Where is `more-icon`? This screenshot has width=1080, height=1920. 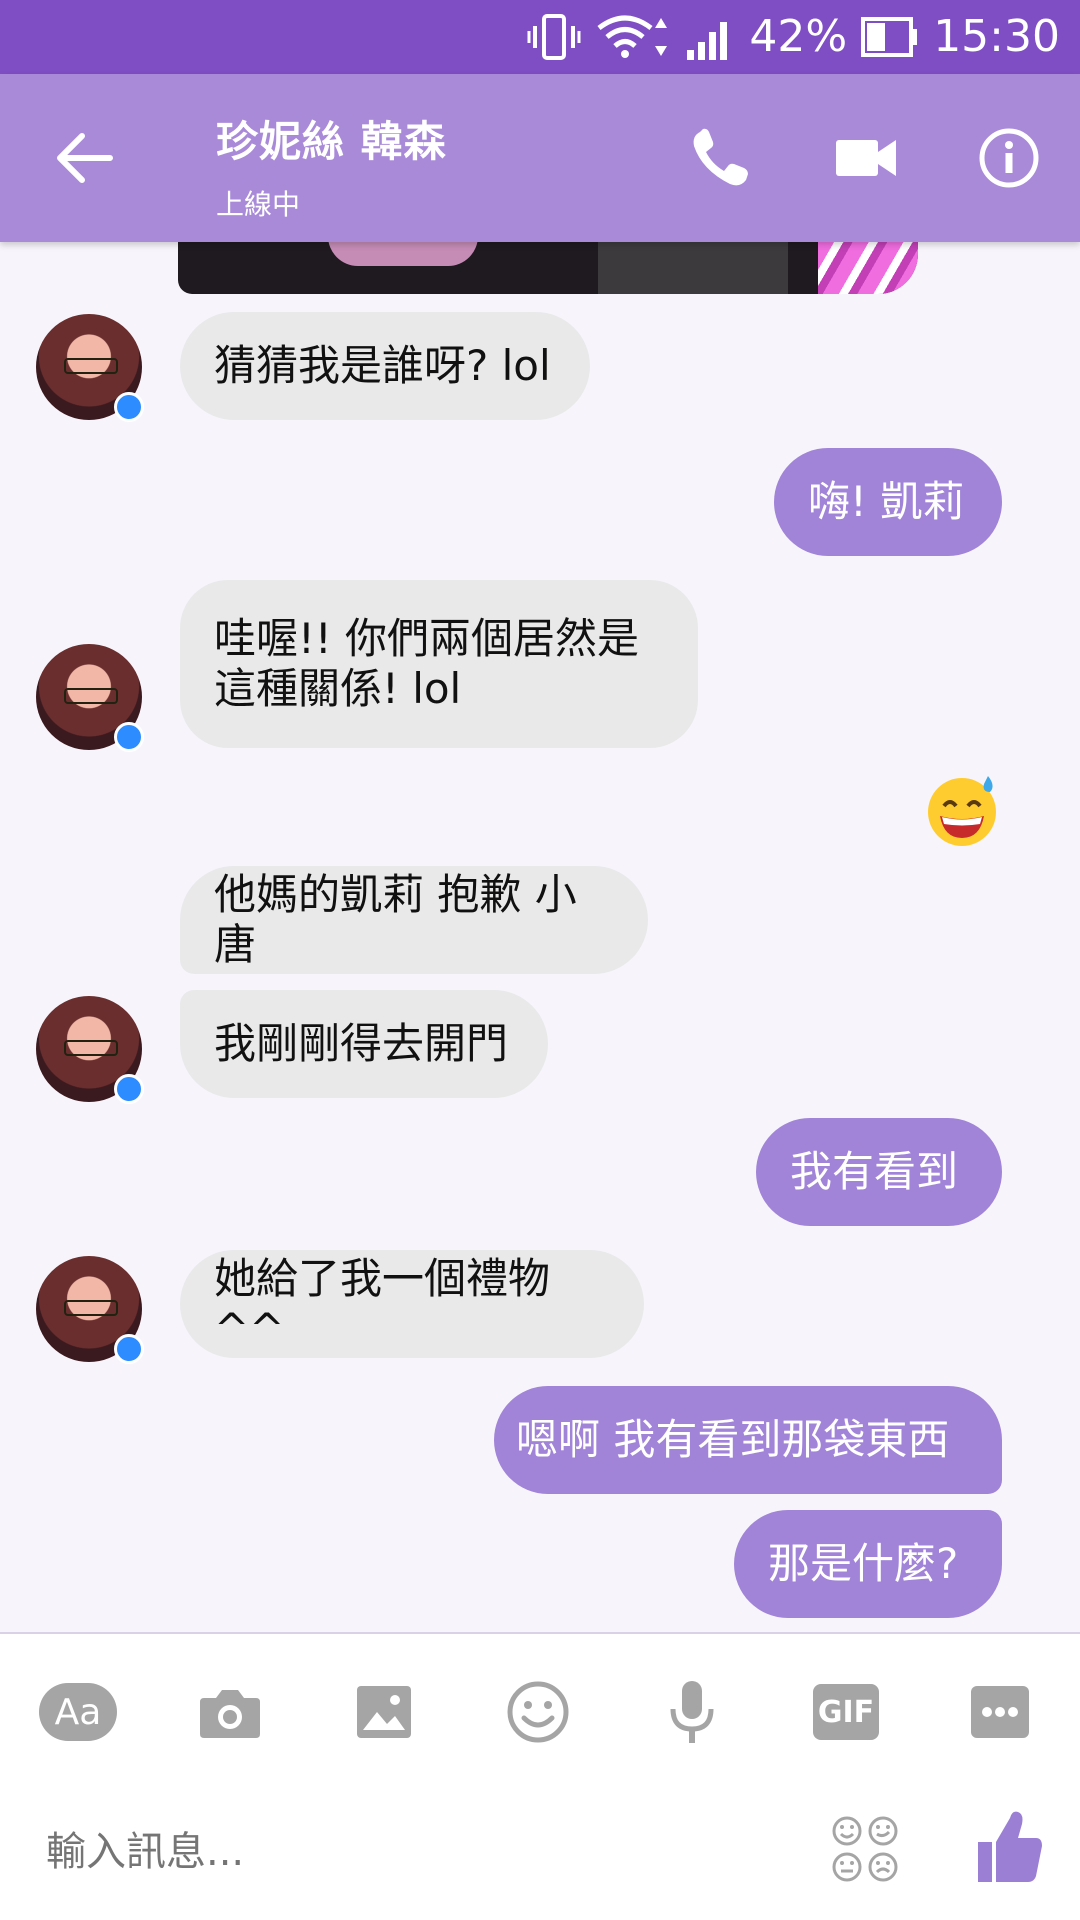
more-icon is located at coordinates (1000, 1712).